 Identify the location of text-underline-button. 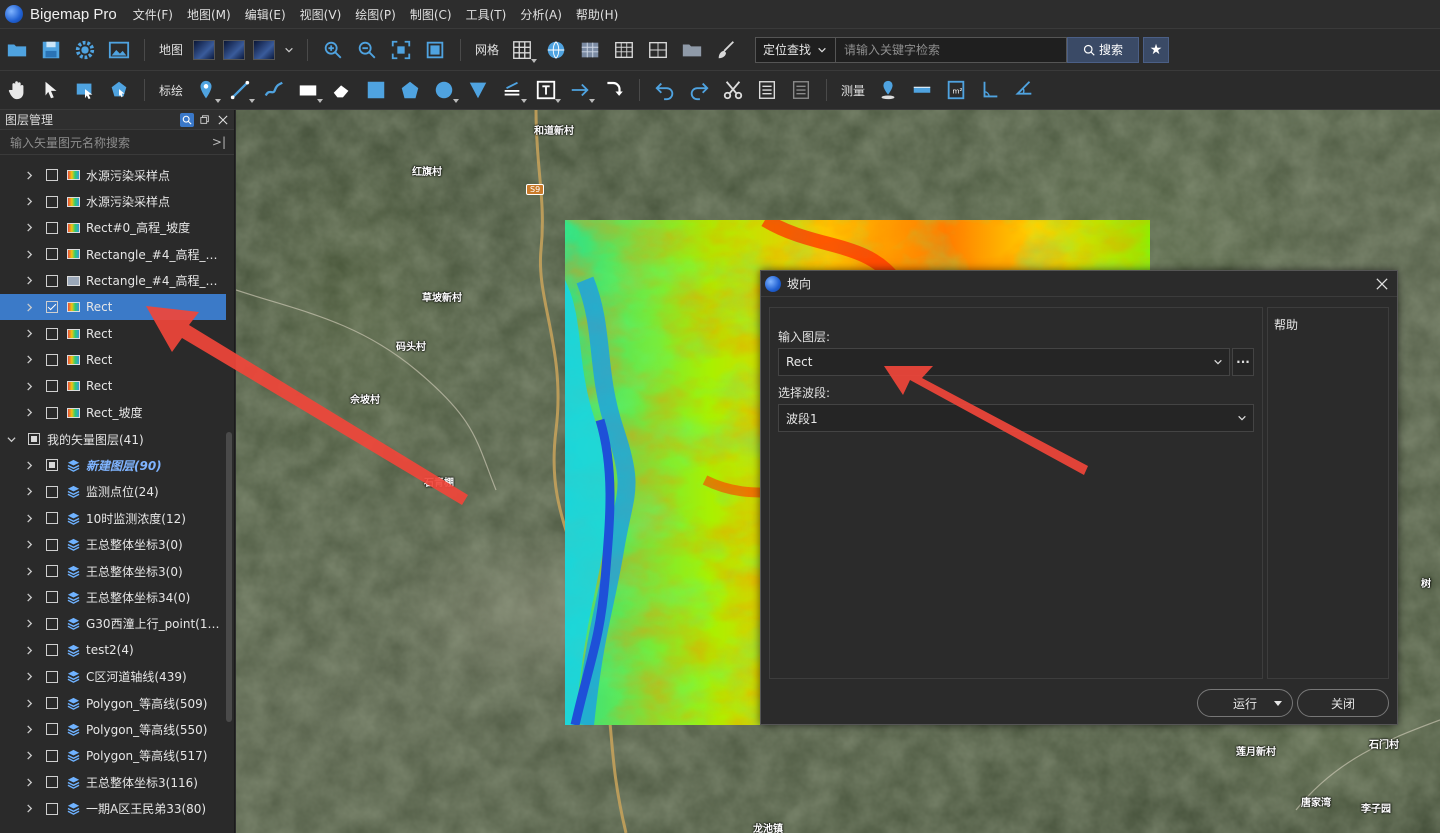
(513, 90).